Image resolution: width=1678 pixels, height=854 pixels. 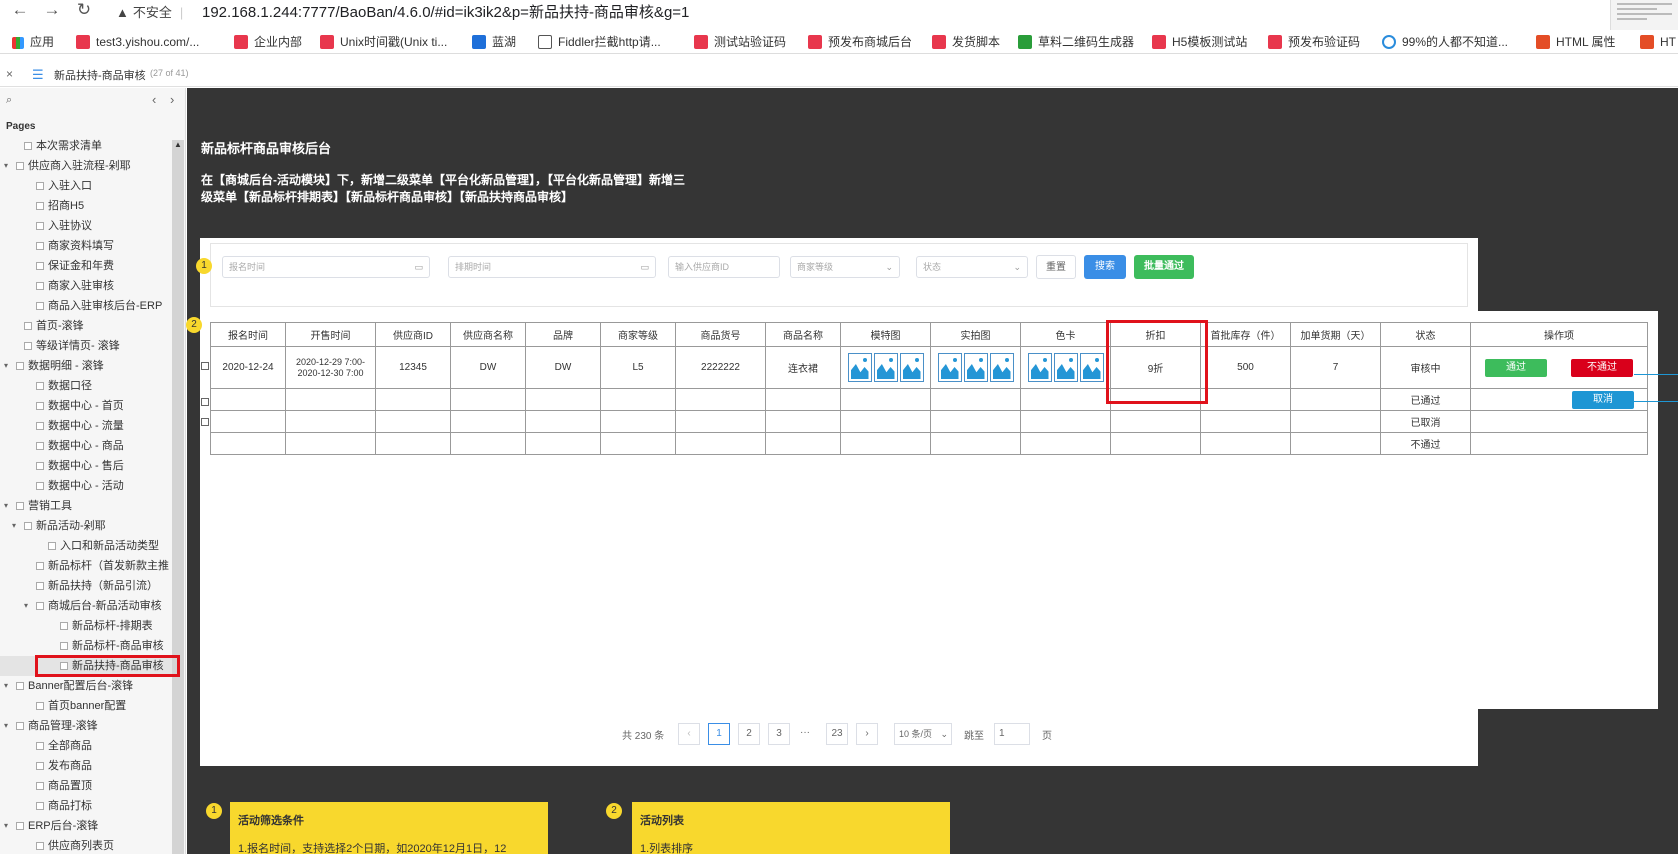 What do you see at coordinates (972, 267) in the screenshot?
I see `status-select: 状态 ⌄` at bounding box center [972, 267].